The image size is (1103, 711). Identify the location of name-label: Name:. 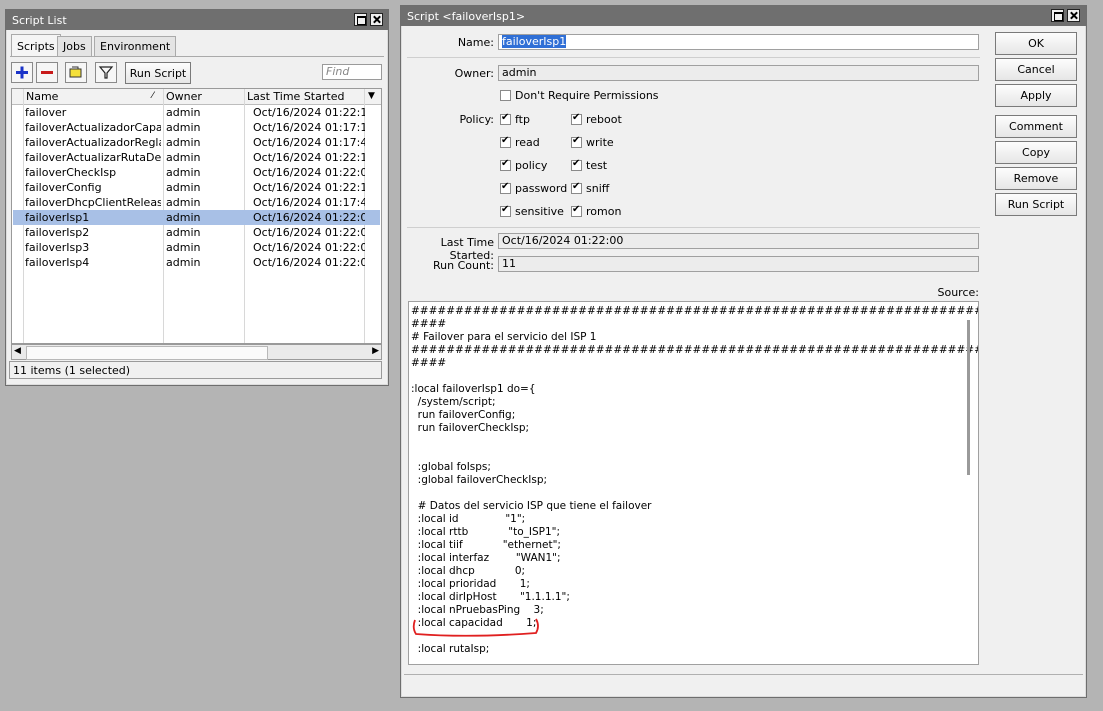
(475, 42).